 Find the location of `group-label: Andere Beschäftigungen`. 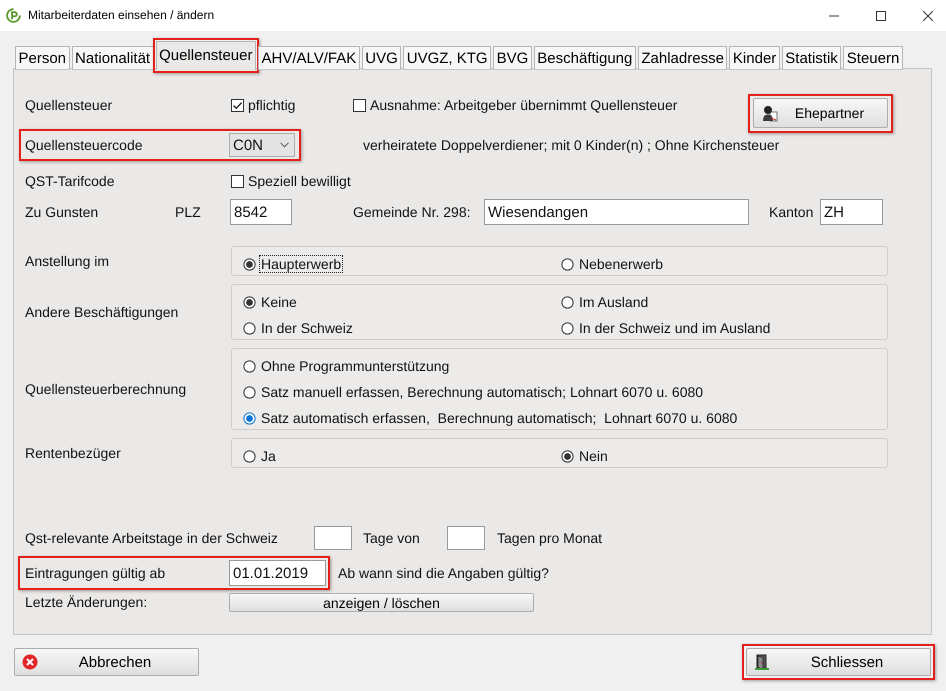

group-label: Andere Beschäftigungen is located at coordinates (102, 312).